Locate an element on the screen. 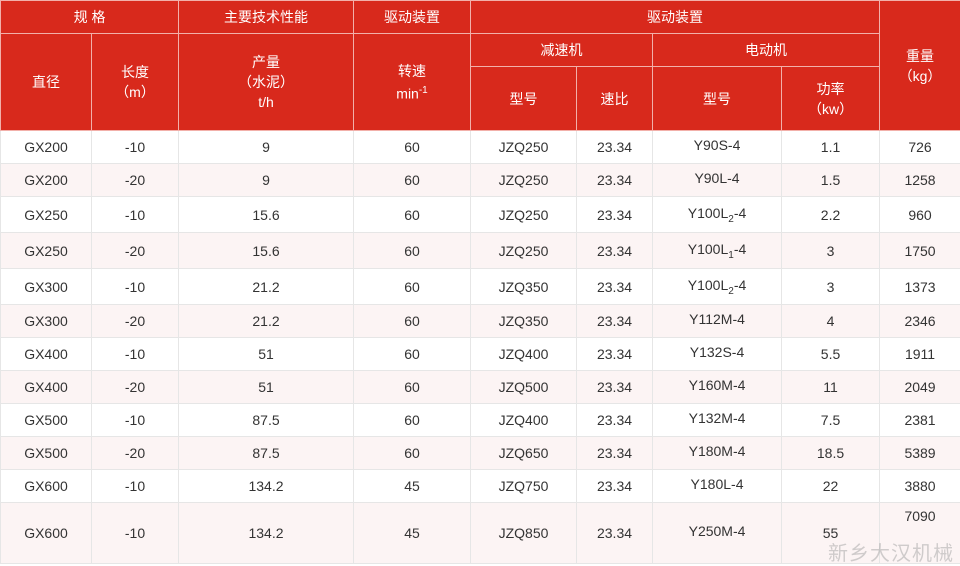 Image resolution: width=960 pixels, height=566 pixels. motor-model-base: Y132S-4 is located at coordinates (717, 352).